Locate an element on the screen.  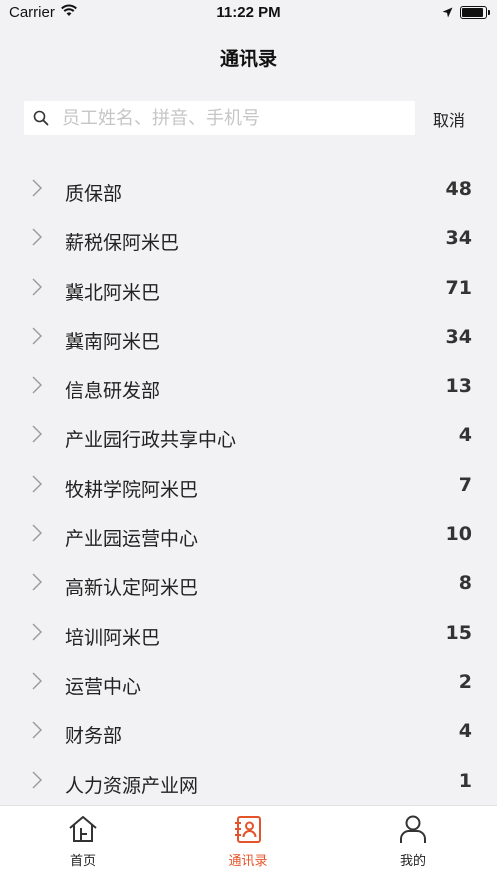
department-row: 运营中心 2 is located at coordinates (248, 684).